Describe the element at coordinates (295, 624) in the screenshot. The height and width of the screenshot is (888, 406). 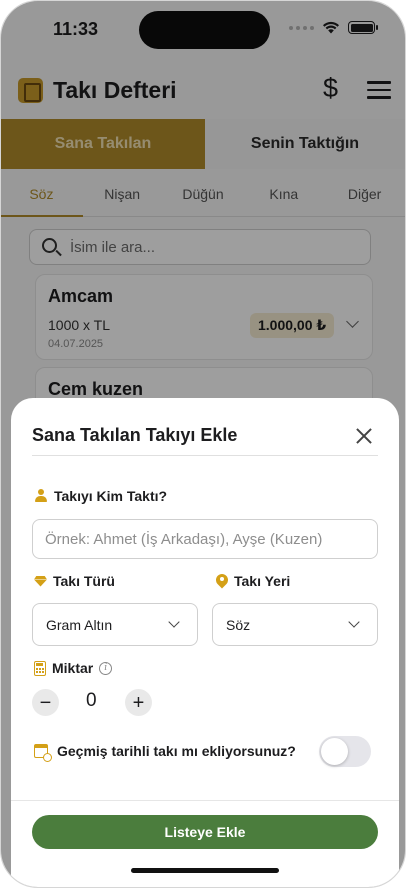
I see `place-select: Söz` at that location.